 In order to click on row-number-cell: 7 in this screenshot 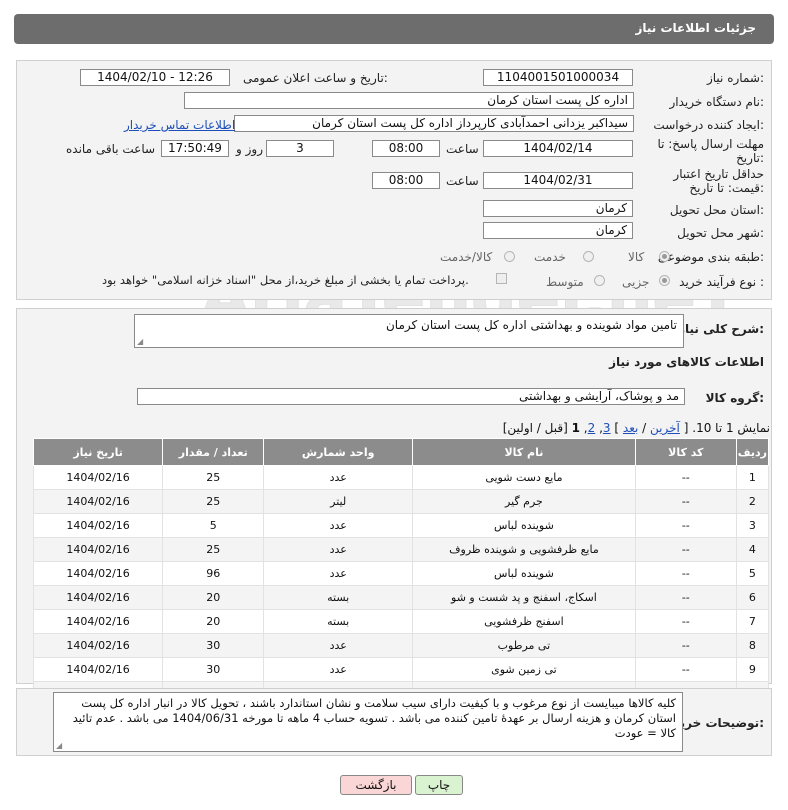, I will do `click(752, 621)`.